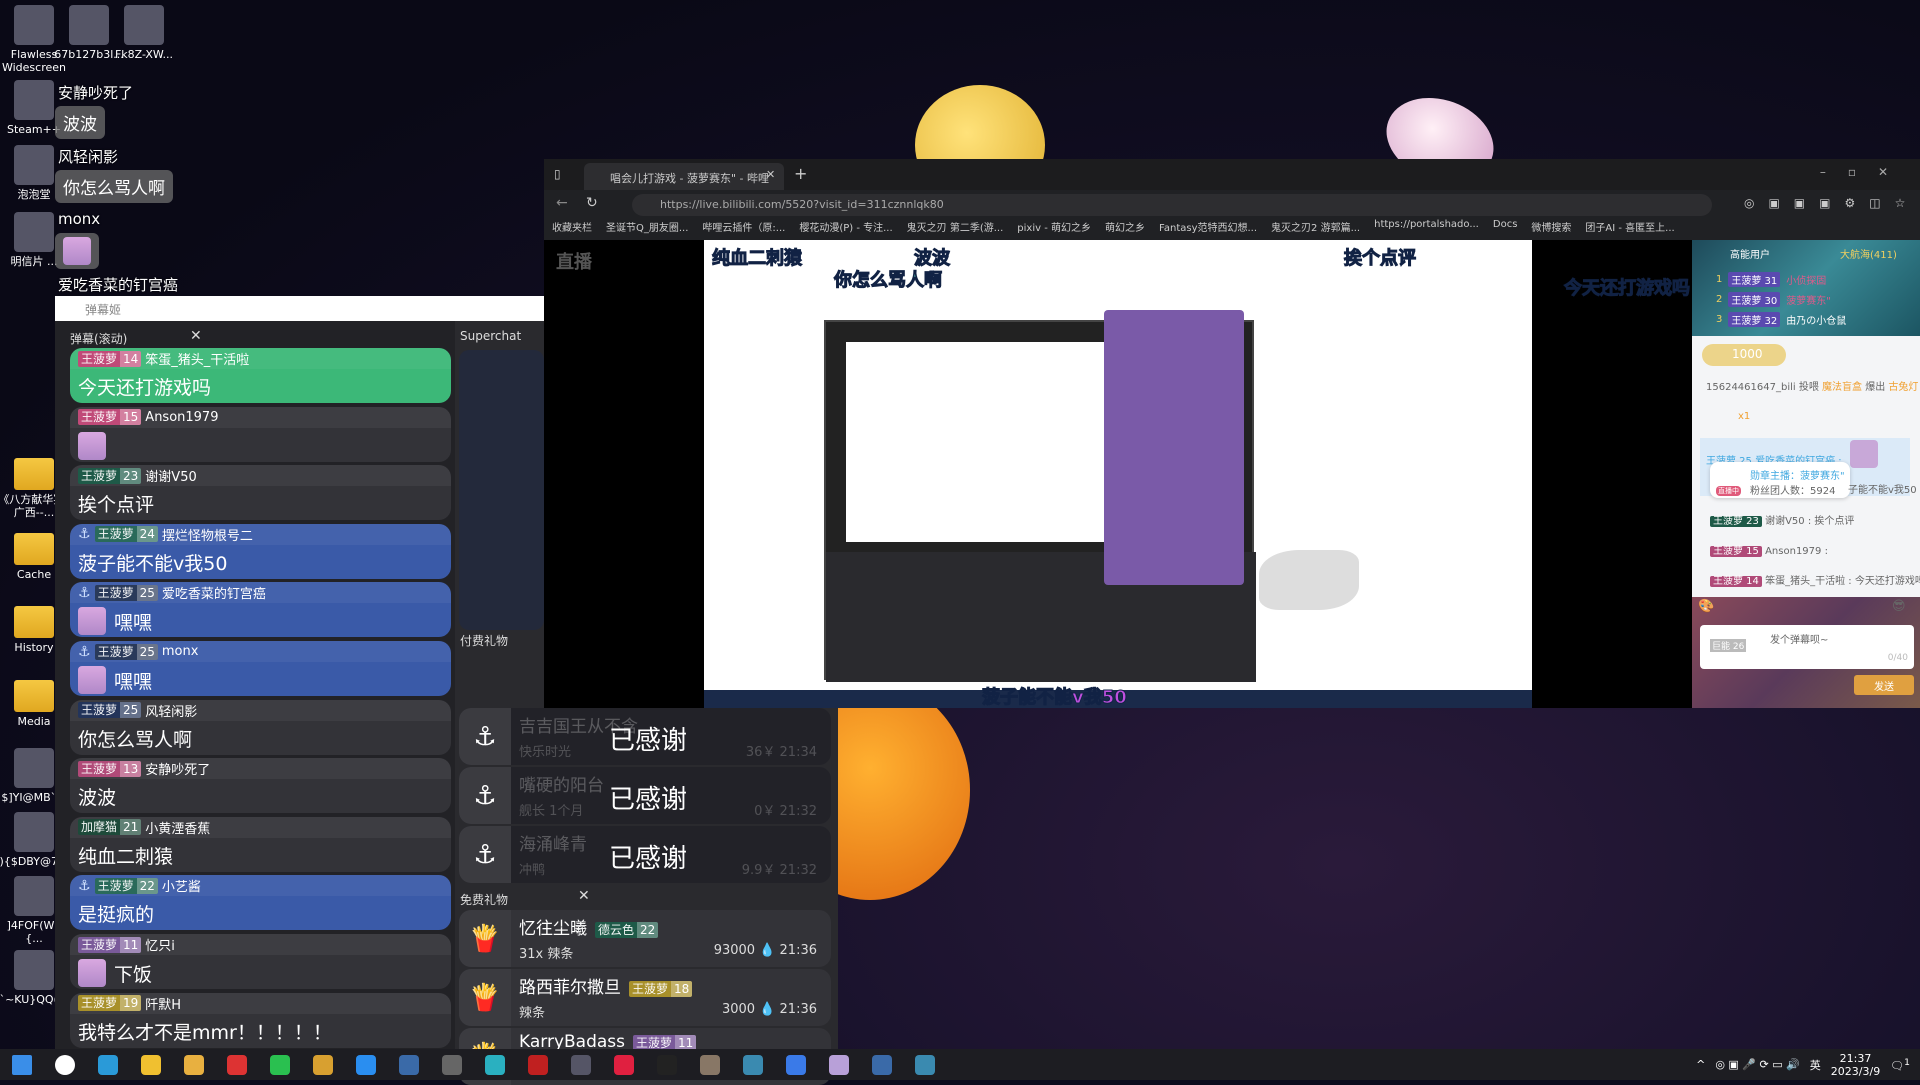  I want to click on toolbar-icons: ◎▣▣▣⚙◫☆⊞●⋯, so click(1832, 203).